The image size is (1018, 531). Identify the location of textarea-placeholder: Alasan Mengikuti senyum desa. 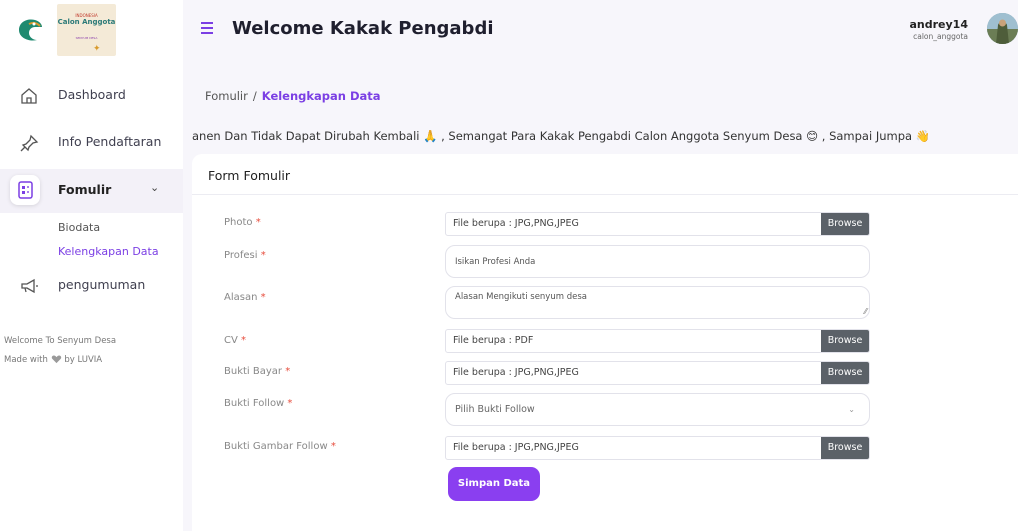
(521, 297).